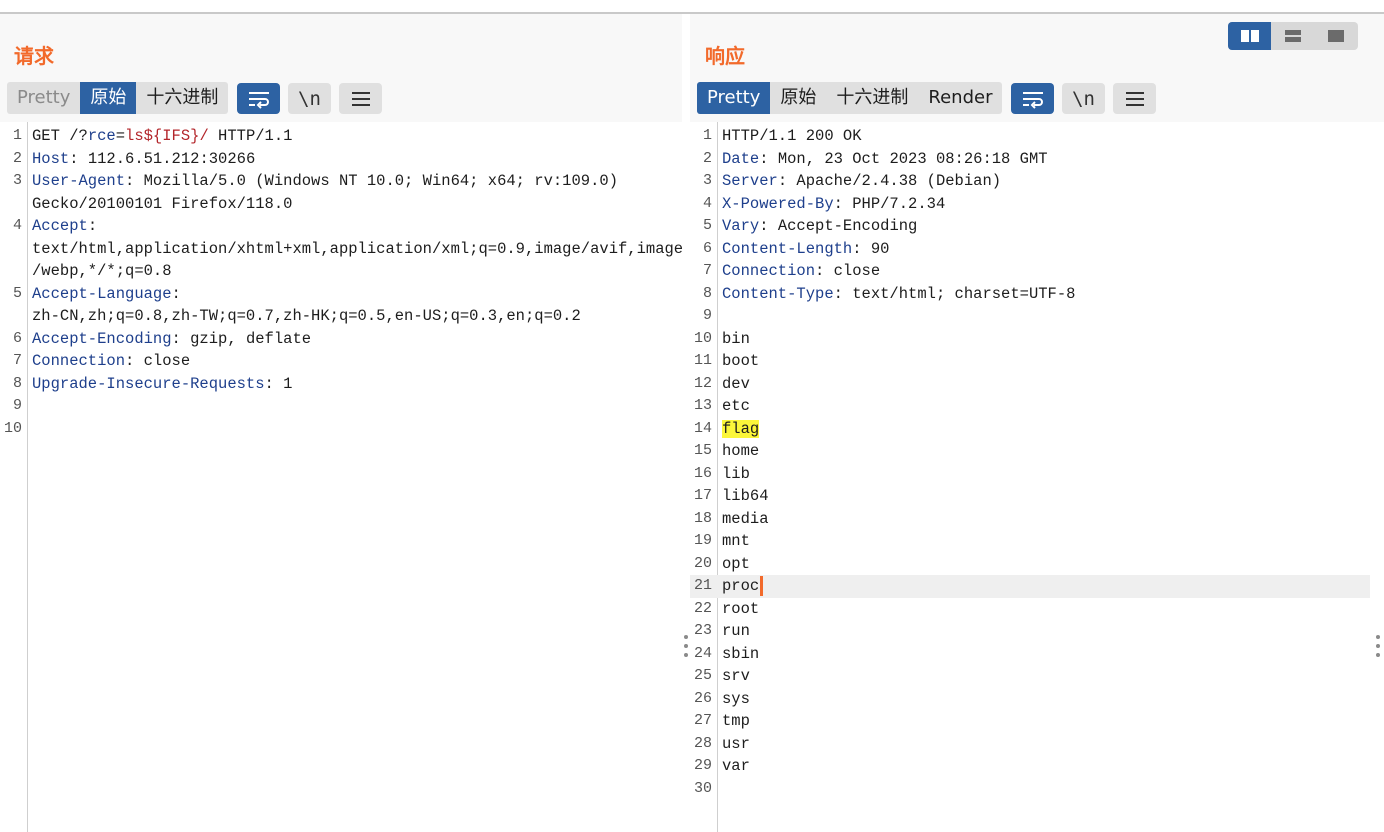  What do you see at coordinates (736, 744) in the screenshot?
I see `line-content: usr` at bounding box center [736, 744].